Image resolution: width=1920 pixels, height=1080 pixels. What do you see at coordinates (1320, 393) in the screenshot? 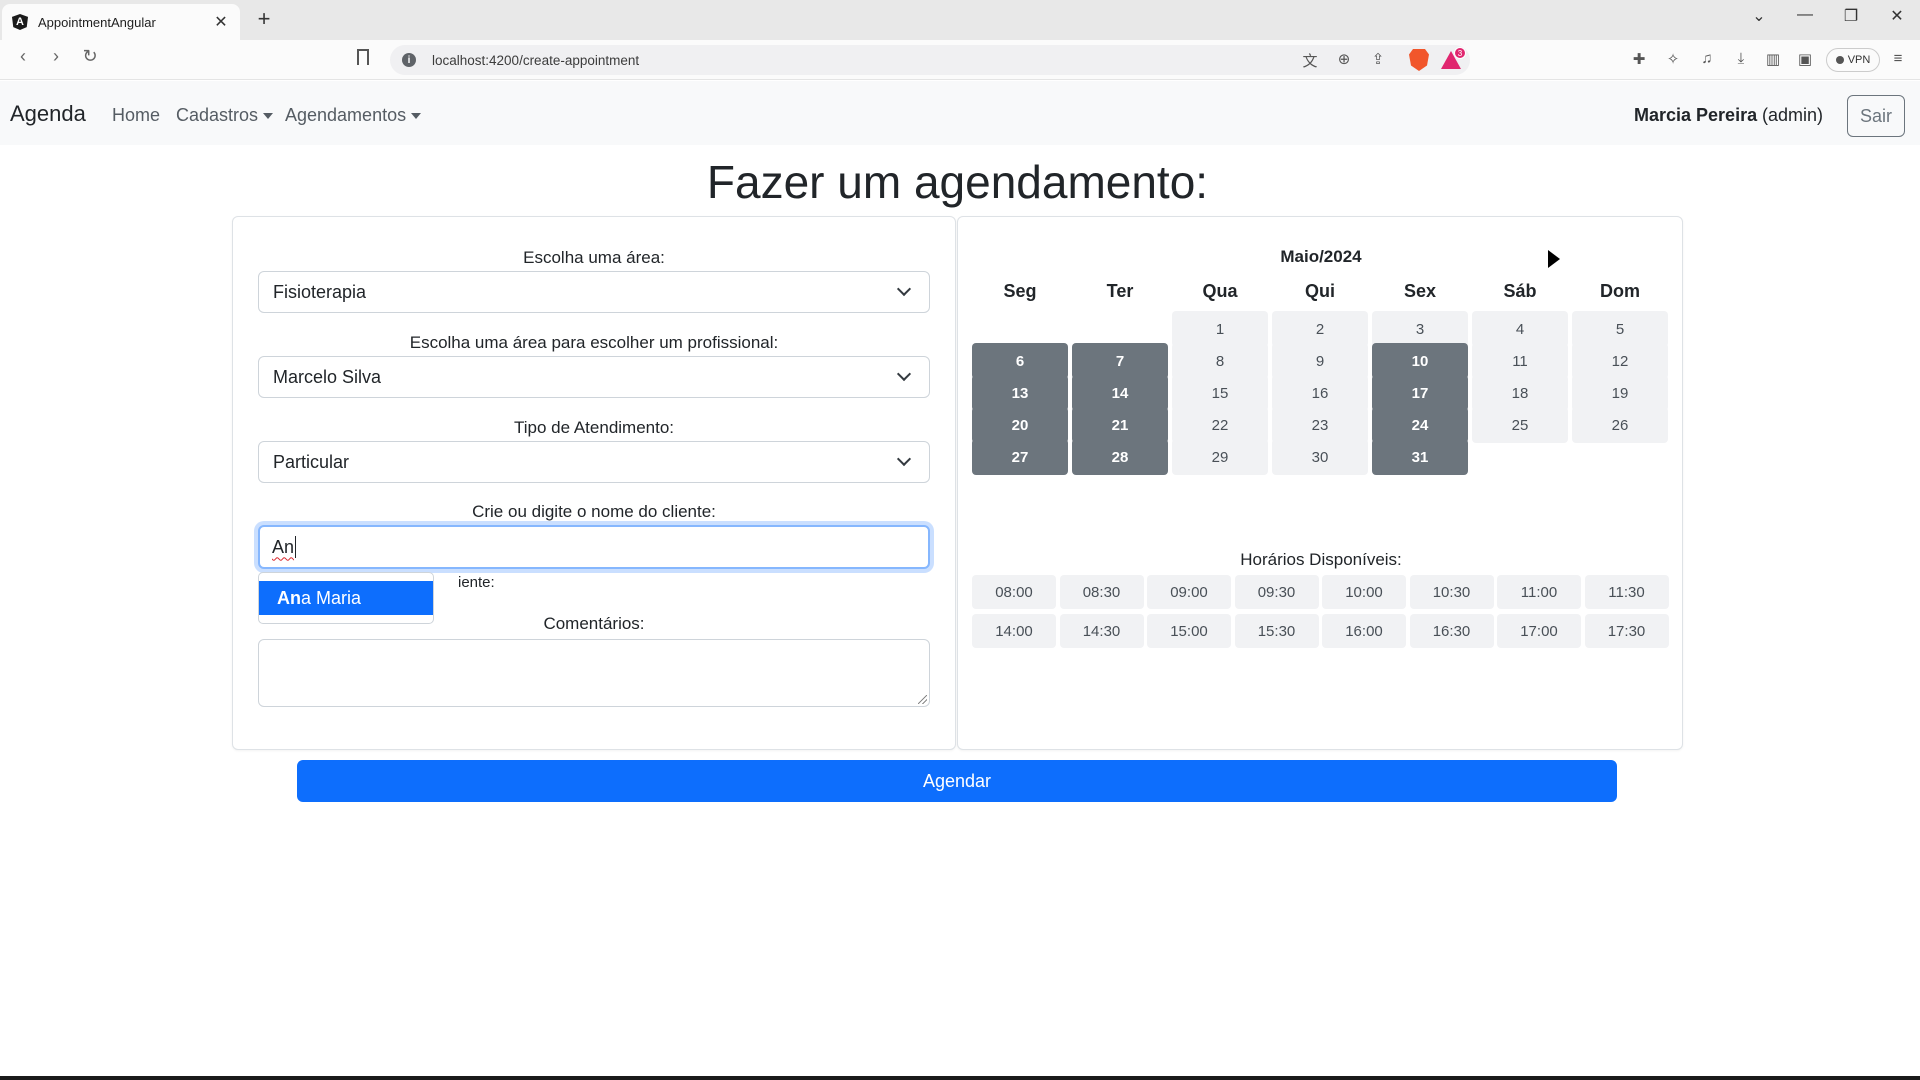
I see `calendar-day-16: 16` at bounding box center [1320, 393].